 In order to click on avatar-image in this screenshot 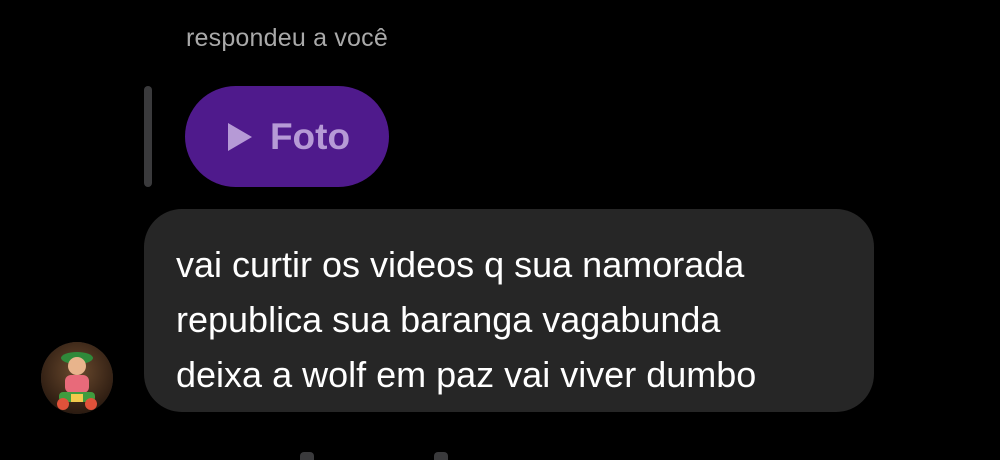, I will do `click(77, 378)`.